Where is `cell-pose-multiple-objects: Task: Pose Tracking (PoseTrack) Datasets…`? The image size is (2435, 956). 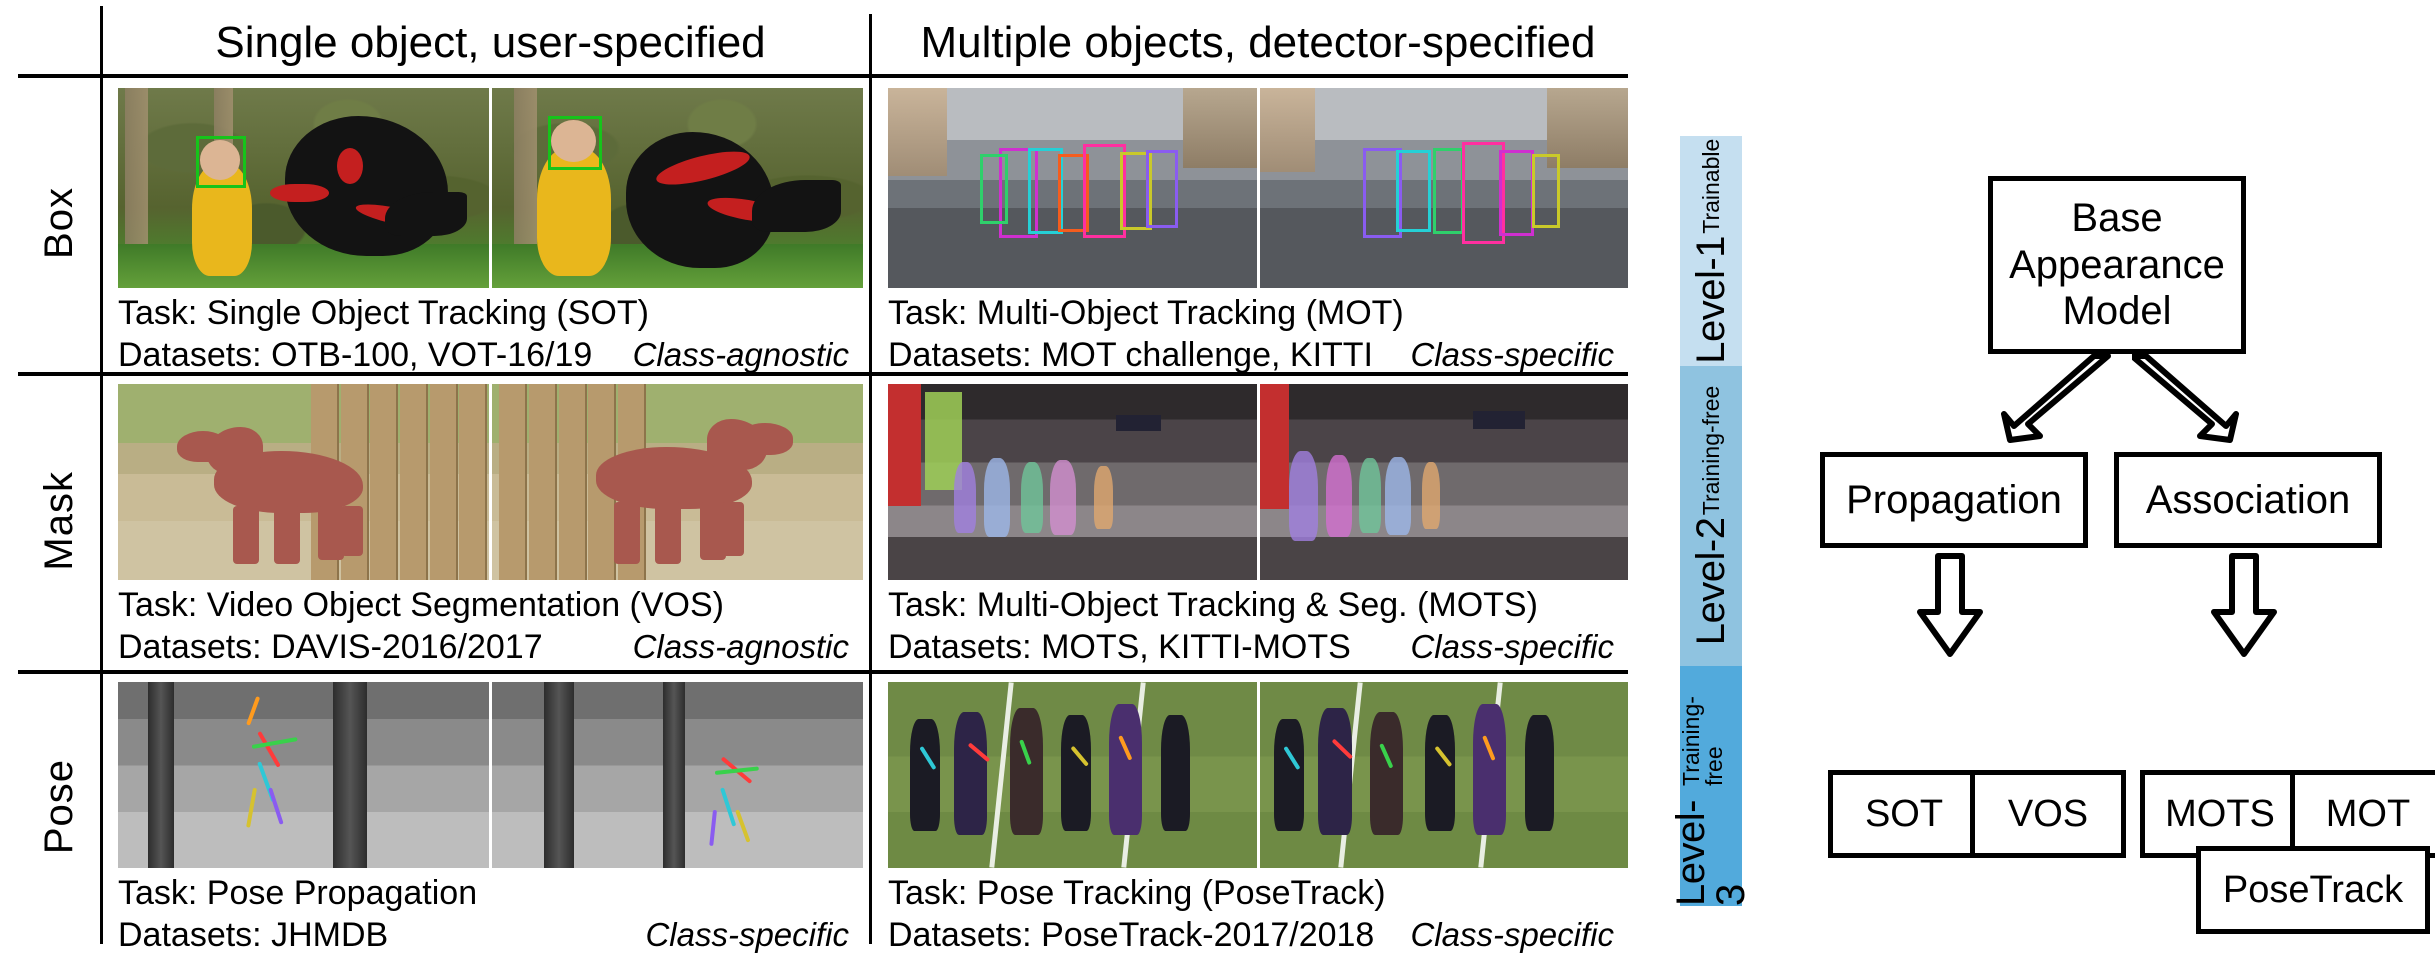 cell-pose-multiple-objects: Task: Pose Tracking (PoseTrack) Datasets… is located at coordinates (1258, 819).